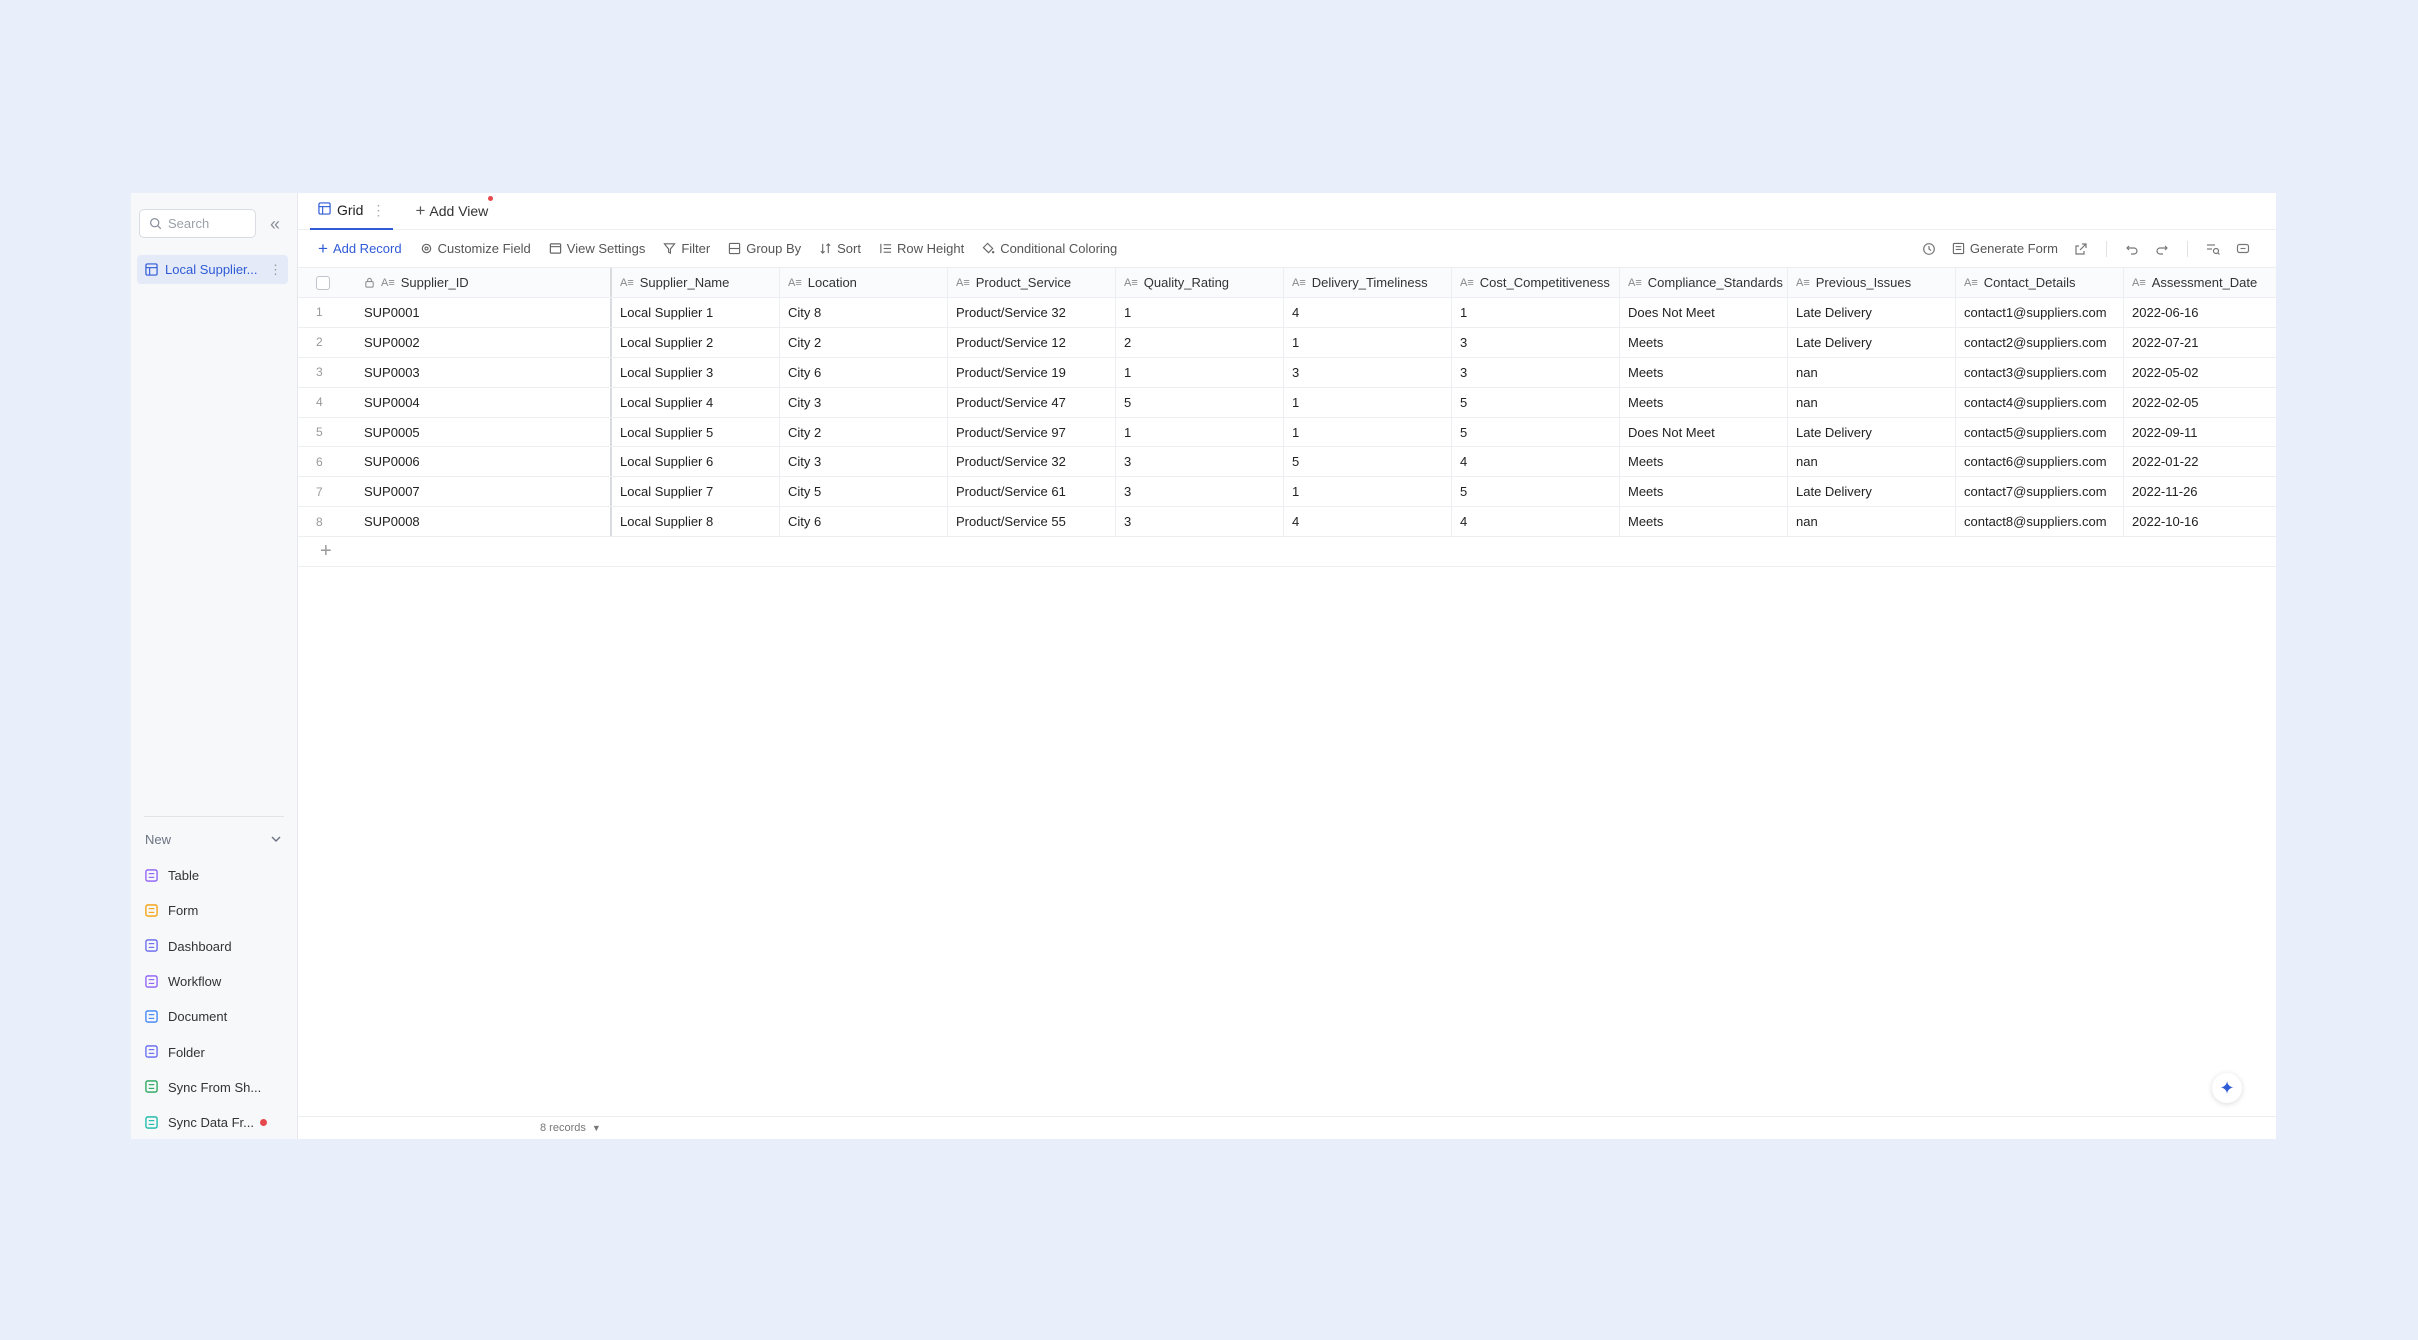 The height and width of the screenshot is (1340, 2418). I want to click on table-cell: 2022-02-05, so click(2200, 402).